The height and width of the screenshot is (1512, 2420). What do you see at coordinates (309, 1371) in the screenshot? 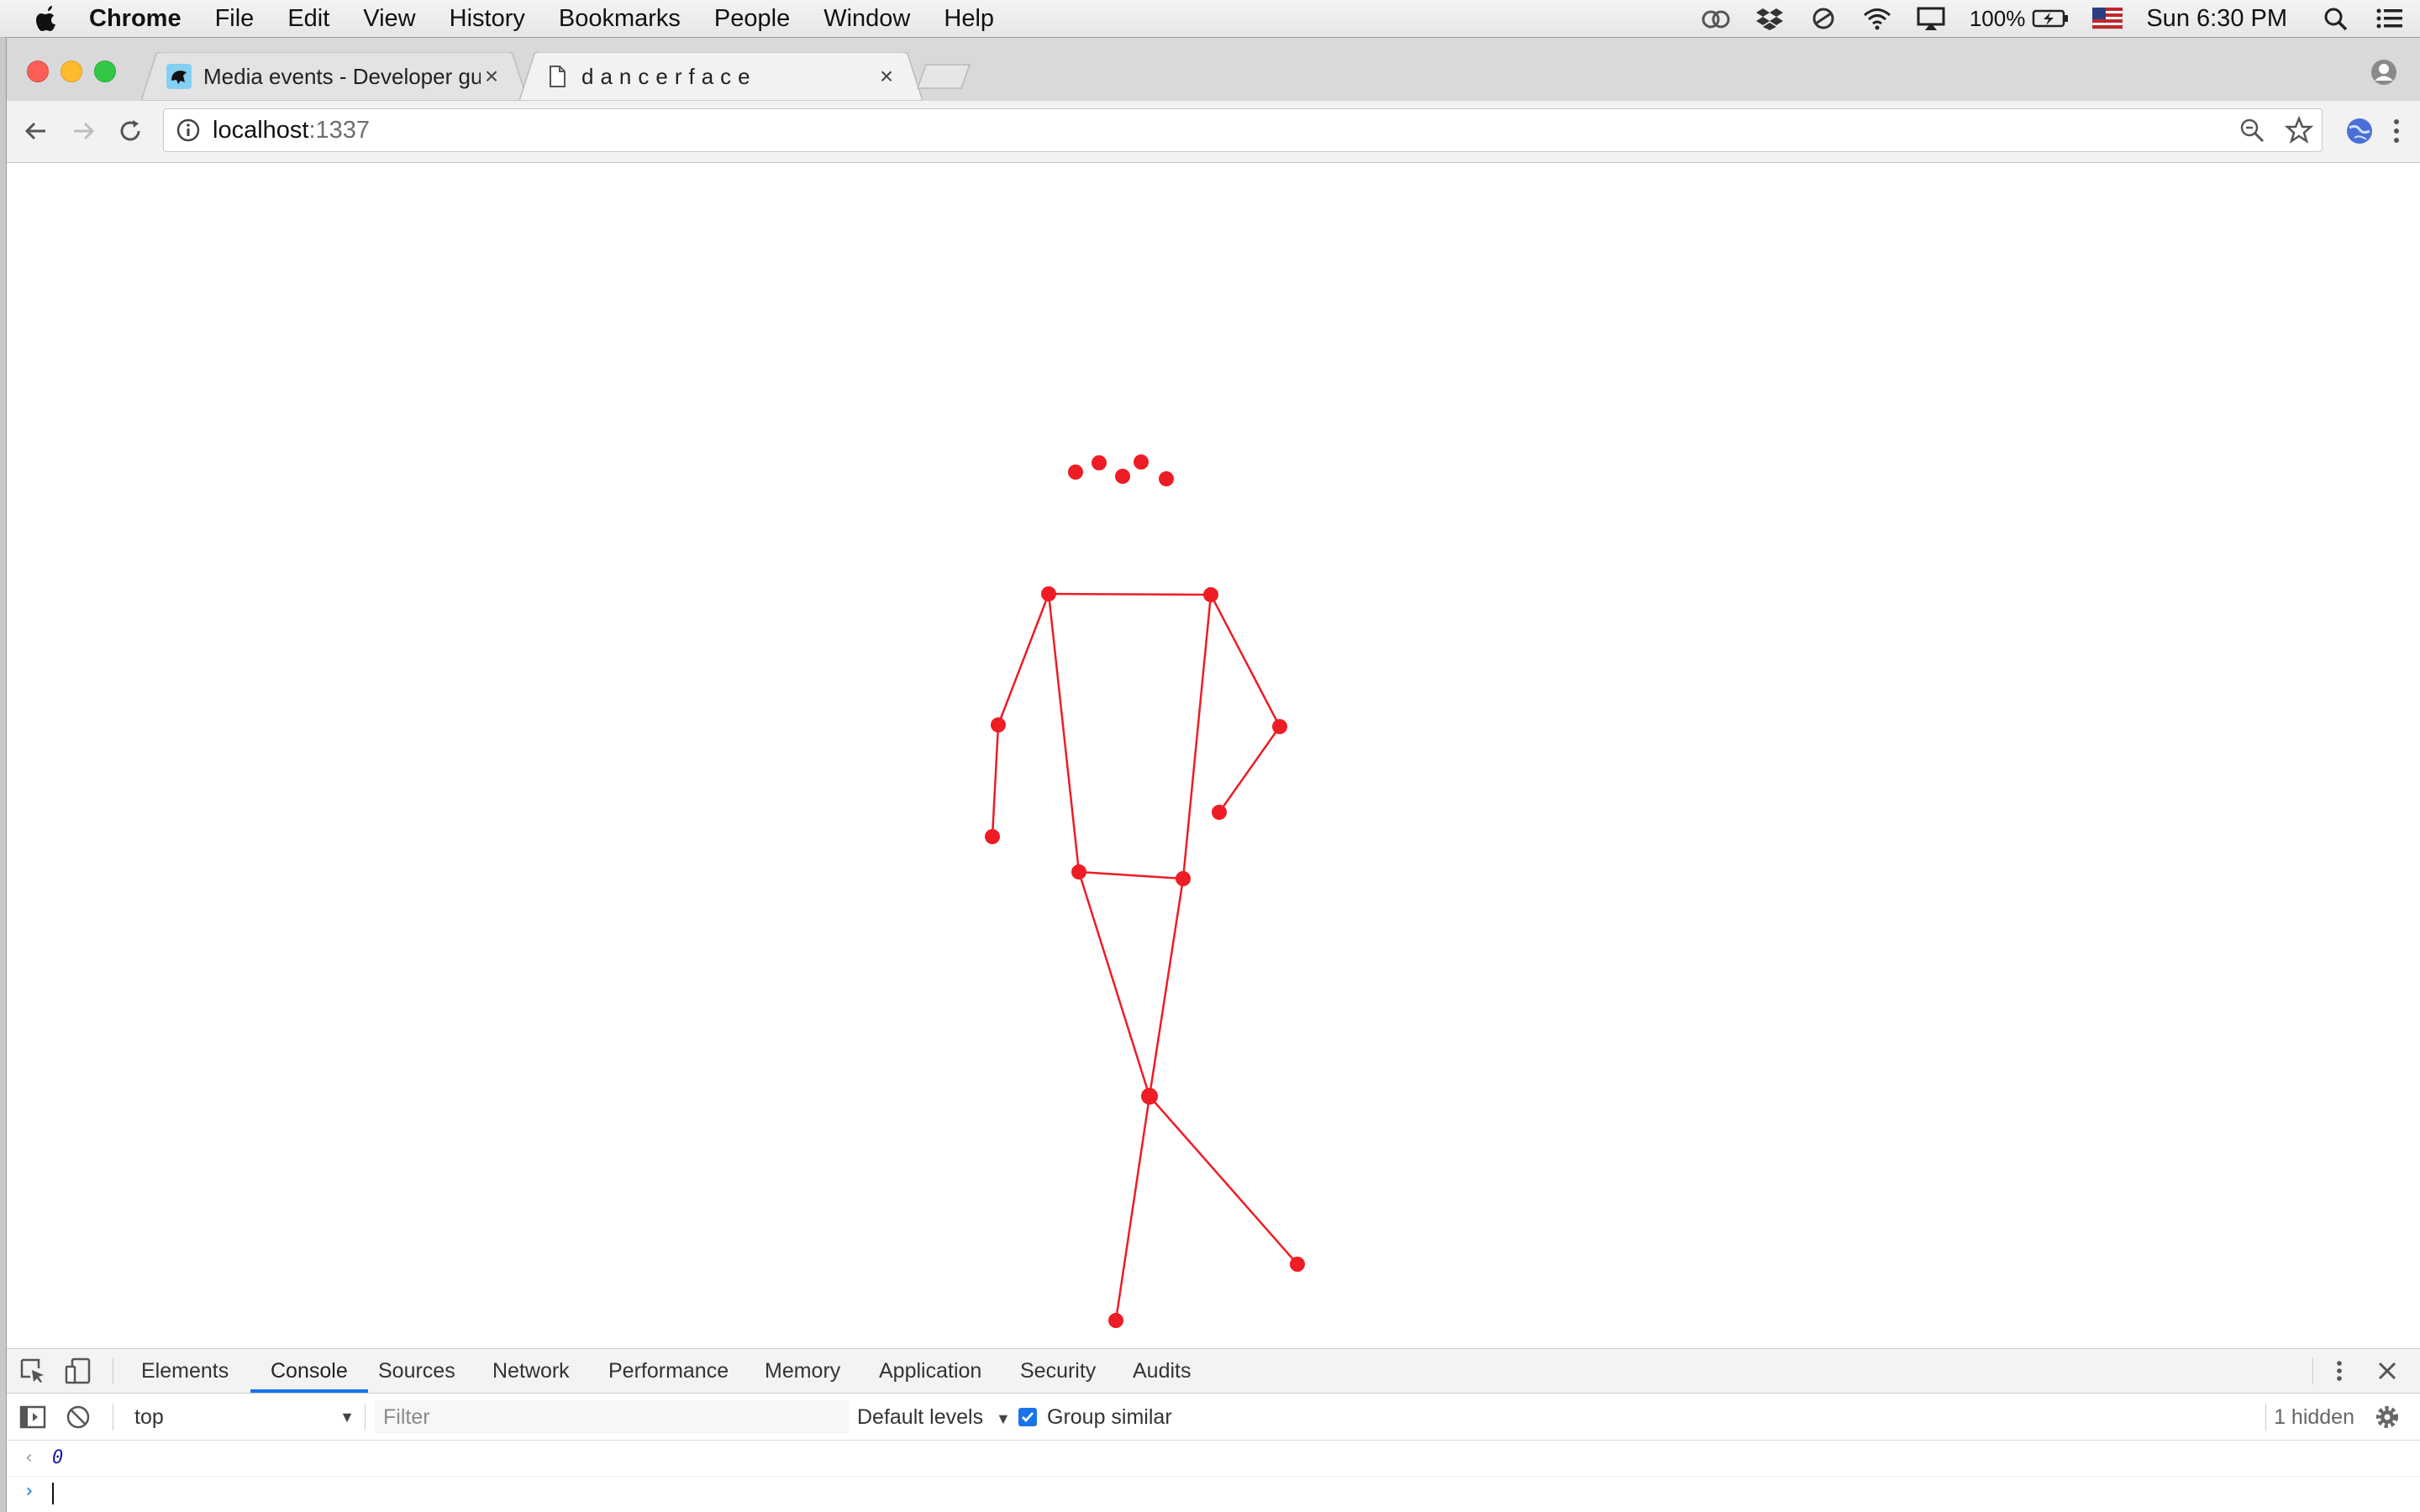
I see `tab-console: Console` at bounding box center [309, 1371].